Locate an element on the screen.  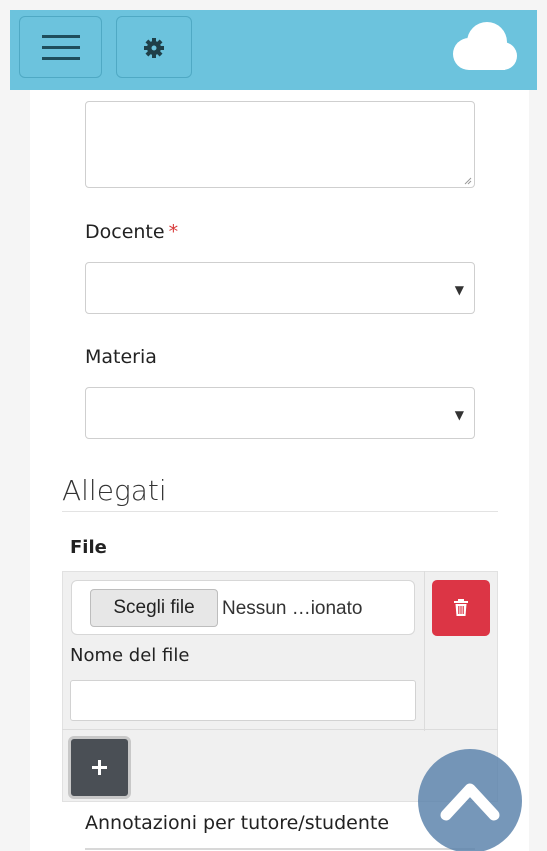
hamburger-icon is located at coordinates (61, 47).